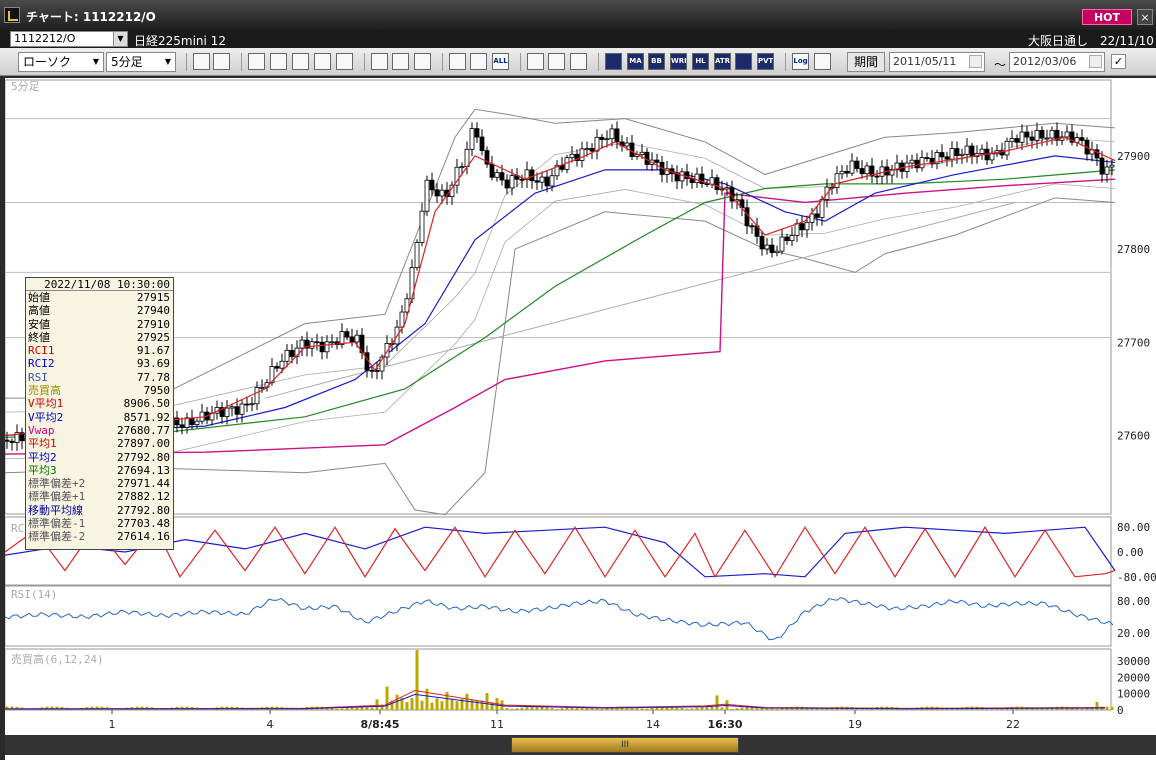  Describe the element at coordinates (153, 364) in the screenshot. I see `data-row-value: 93.69` at that location.